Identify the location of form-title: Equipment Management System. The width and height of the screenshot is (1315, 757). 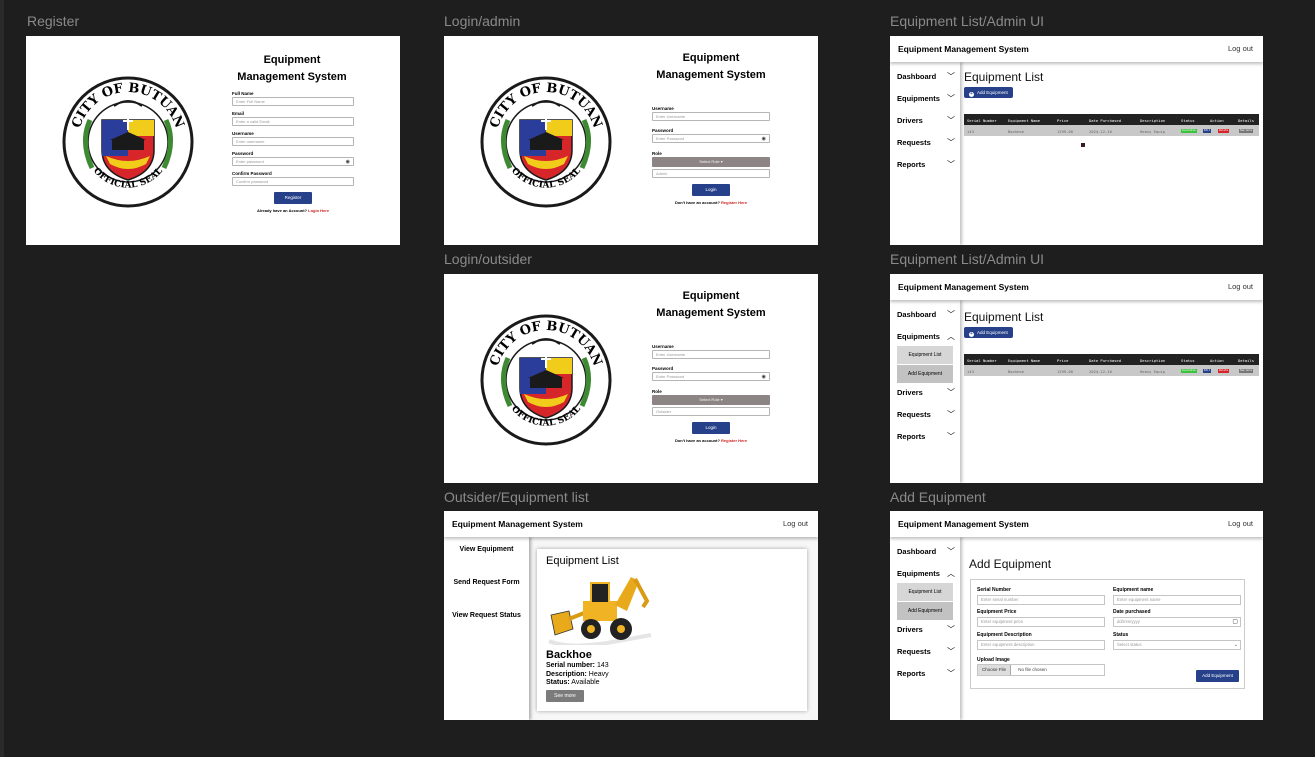
(711, 304).